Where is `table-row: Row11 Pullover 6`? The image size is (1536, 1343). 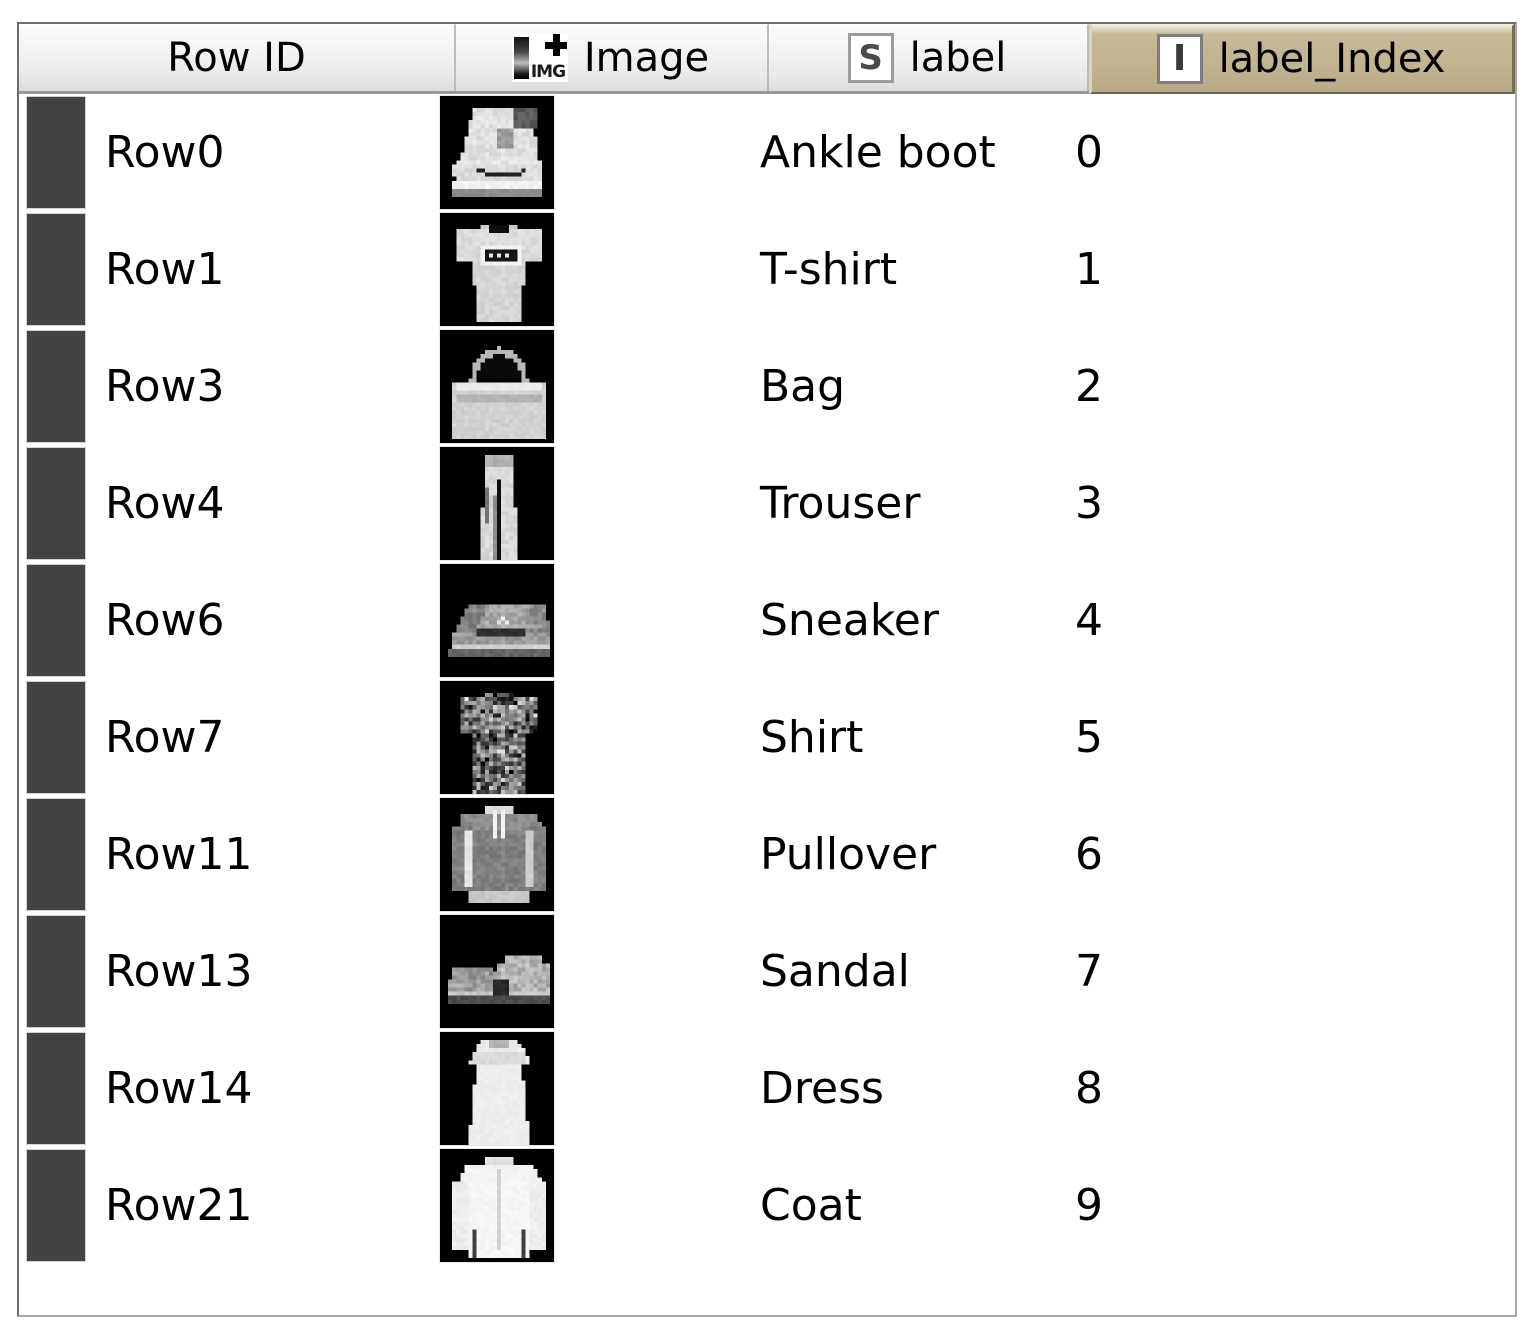
table-row: Row11 Pullover 6 is located at coordinates (767, 854).